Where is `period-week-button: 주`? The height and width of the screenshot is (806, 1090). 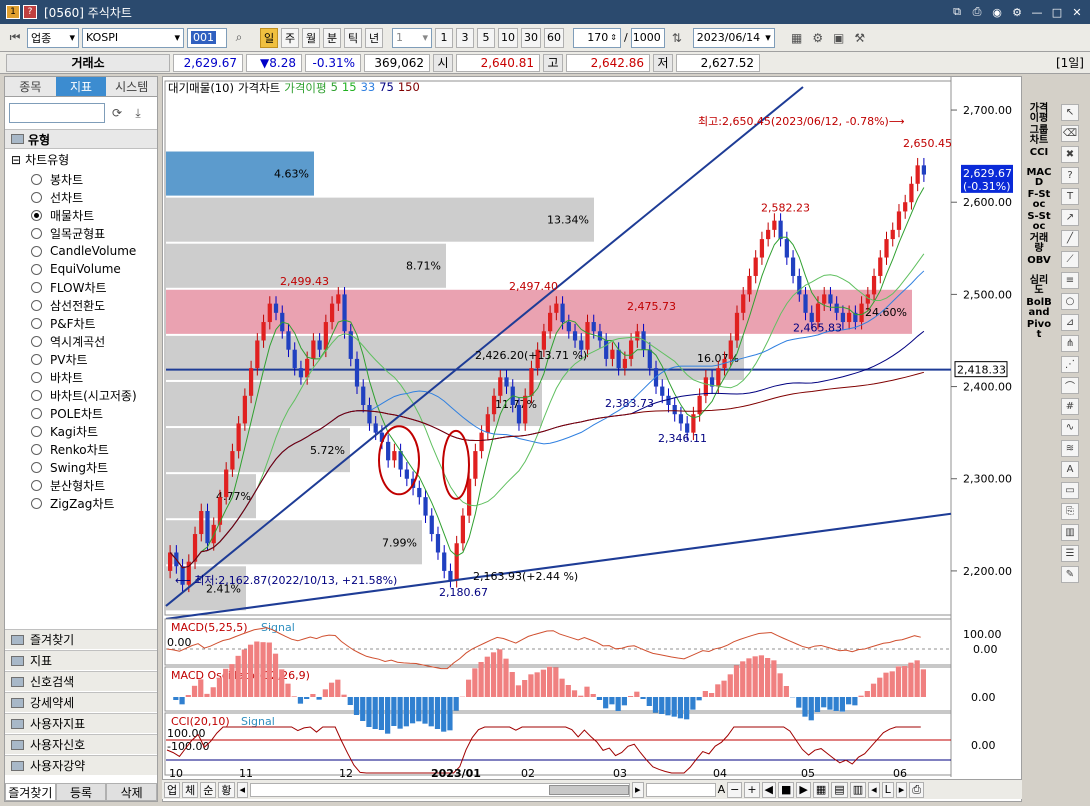 period-week-button: 주 is located at coordinates (290, 37).